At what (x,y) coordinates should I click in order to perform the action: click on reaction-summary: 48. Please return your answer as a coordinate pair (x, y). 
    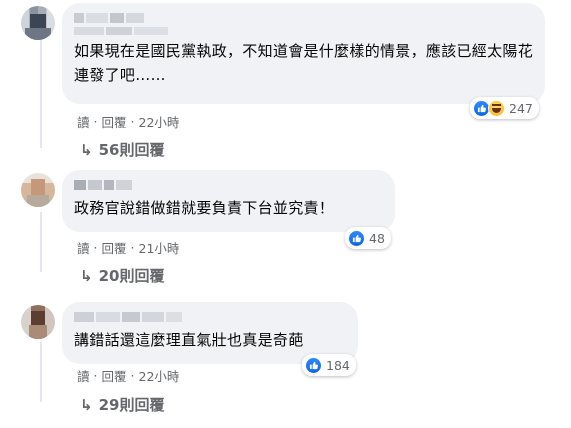
    Looking at the image, I should click on (368, 238).